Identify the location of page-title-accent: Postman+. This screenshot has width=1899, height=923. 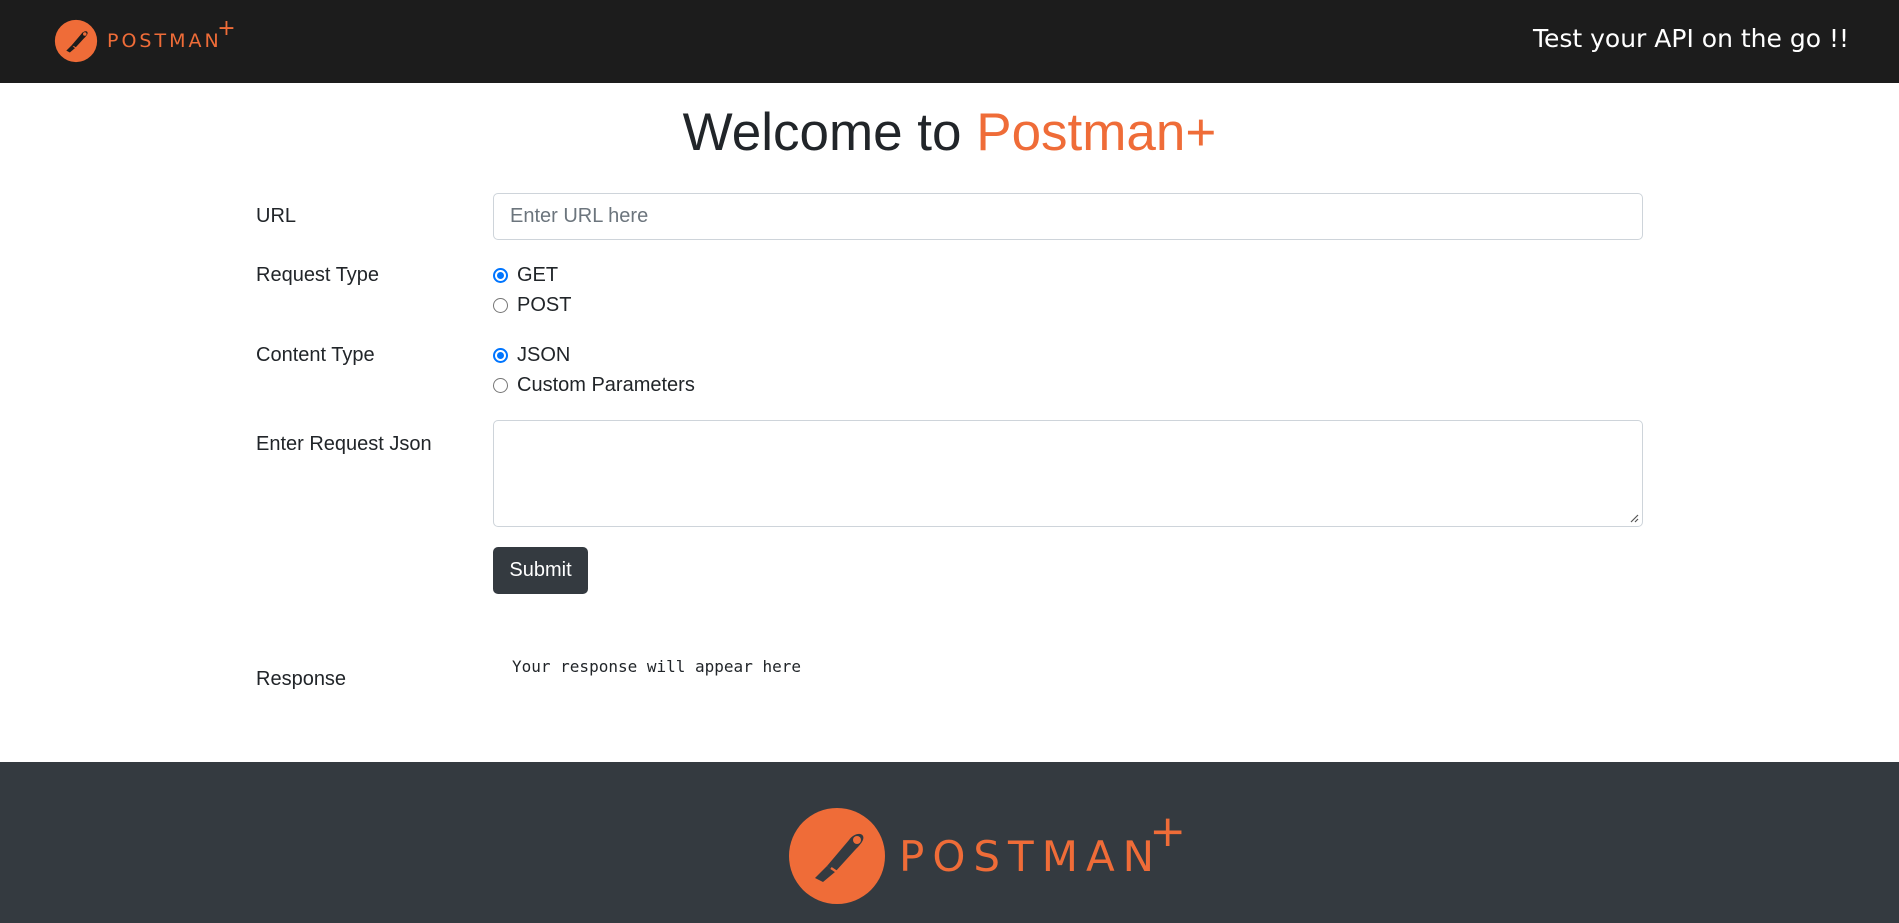
(1096, 132).